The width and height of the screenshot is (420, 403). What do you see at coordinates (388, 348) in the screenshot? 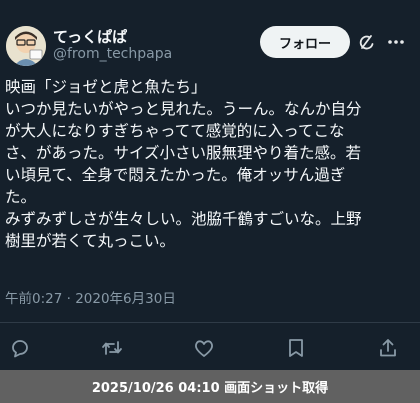
I see `share-icon` at bounding box center [388, 348].